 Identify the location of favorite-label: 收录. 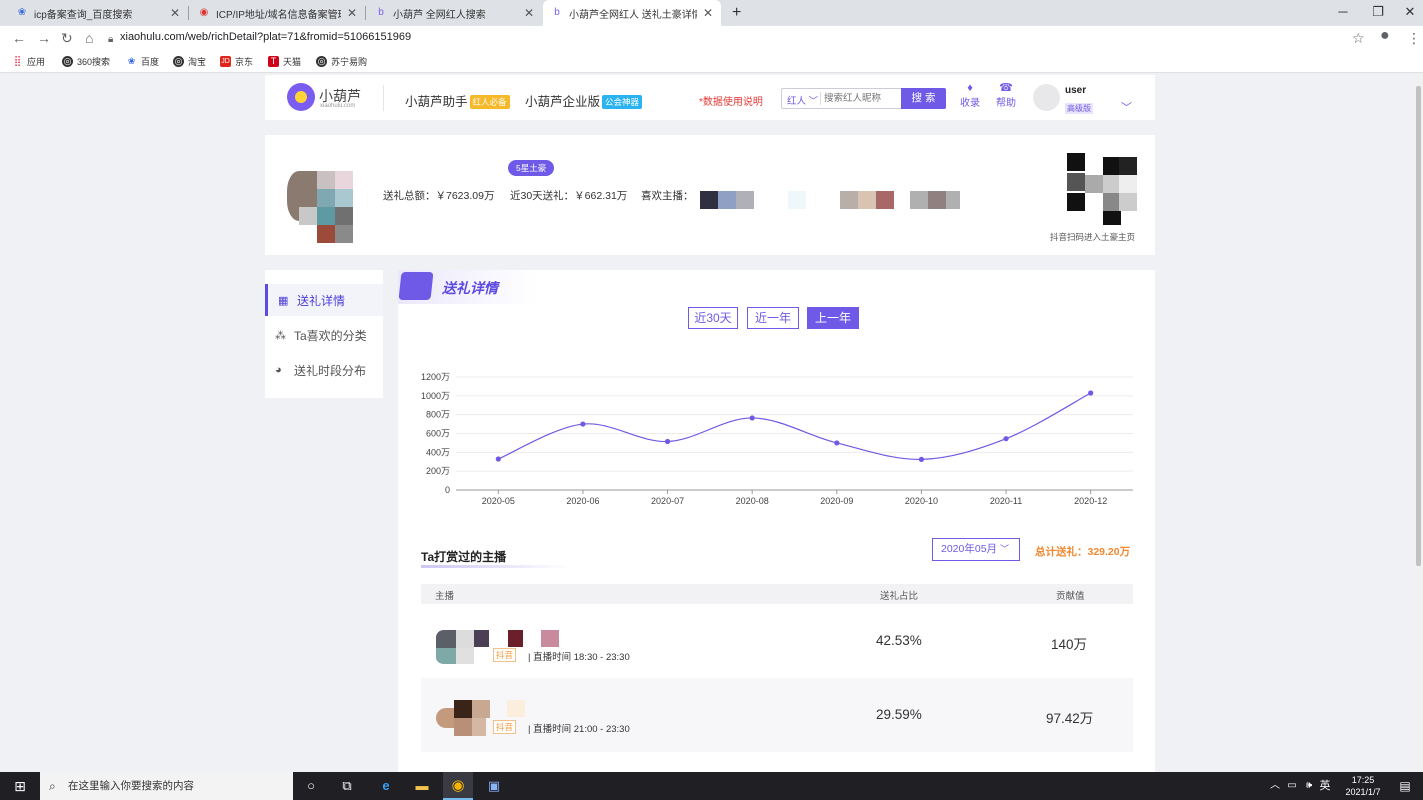
(970, 103).